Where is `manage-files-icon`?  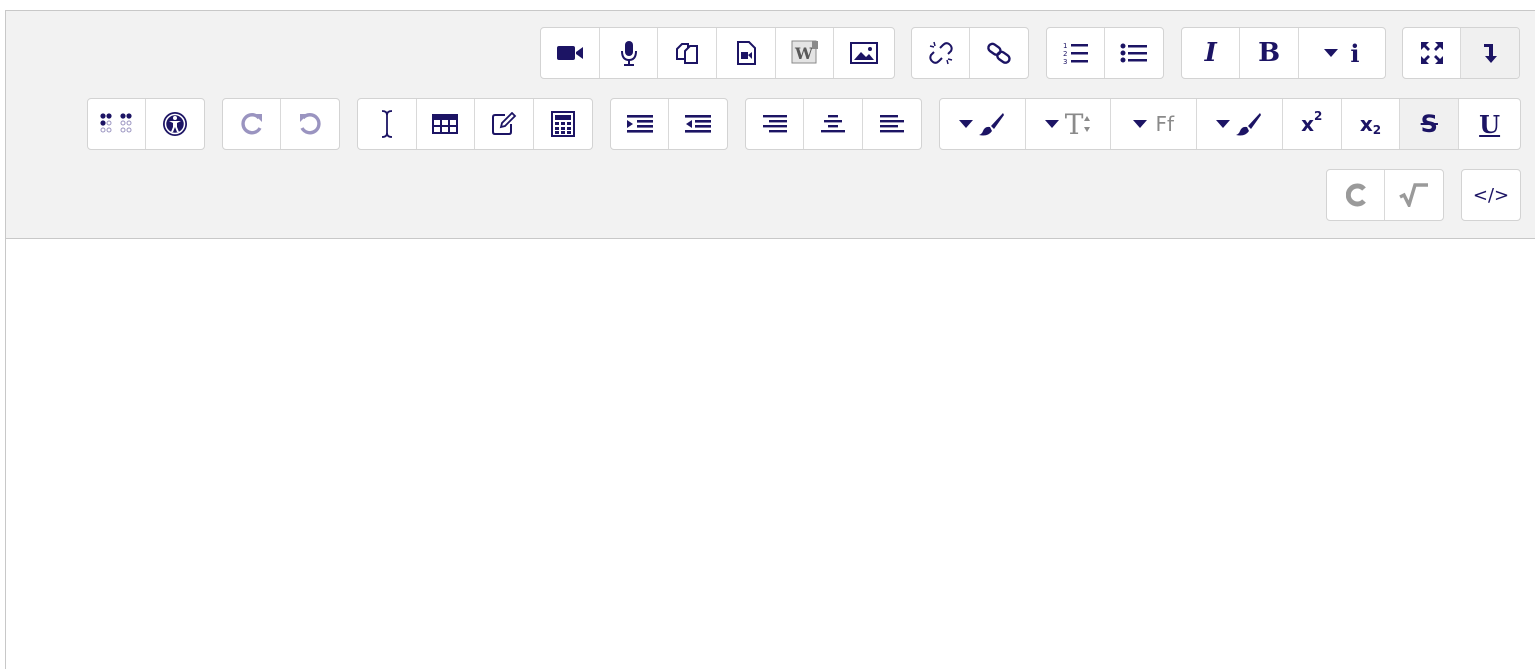 manage-files-icon is located at coordinates (687, 53).